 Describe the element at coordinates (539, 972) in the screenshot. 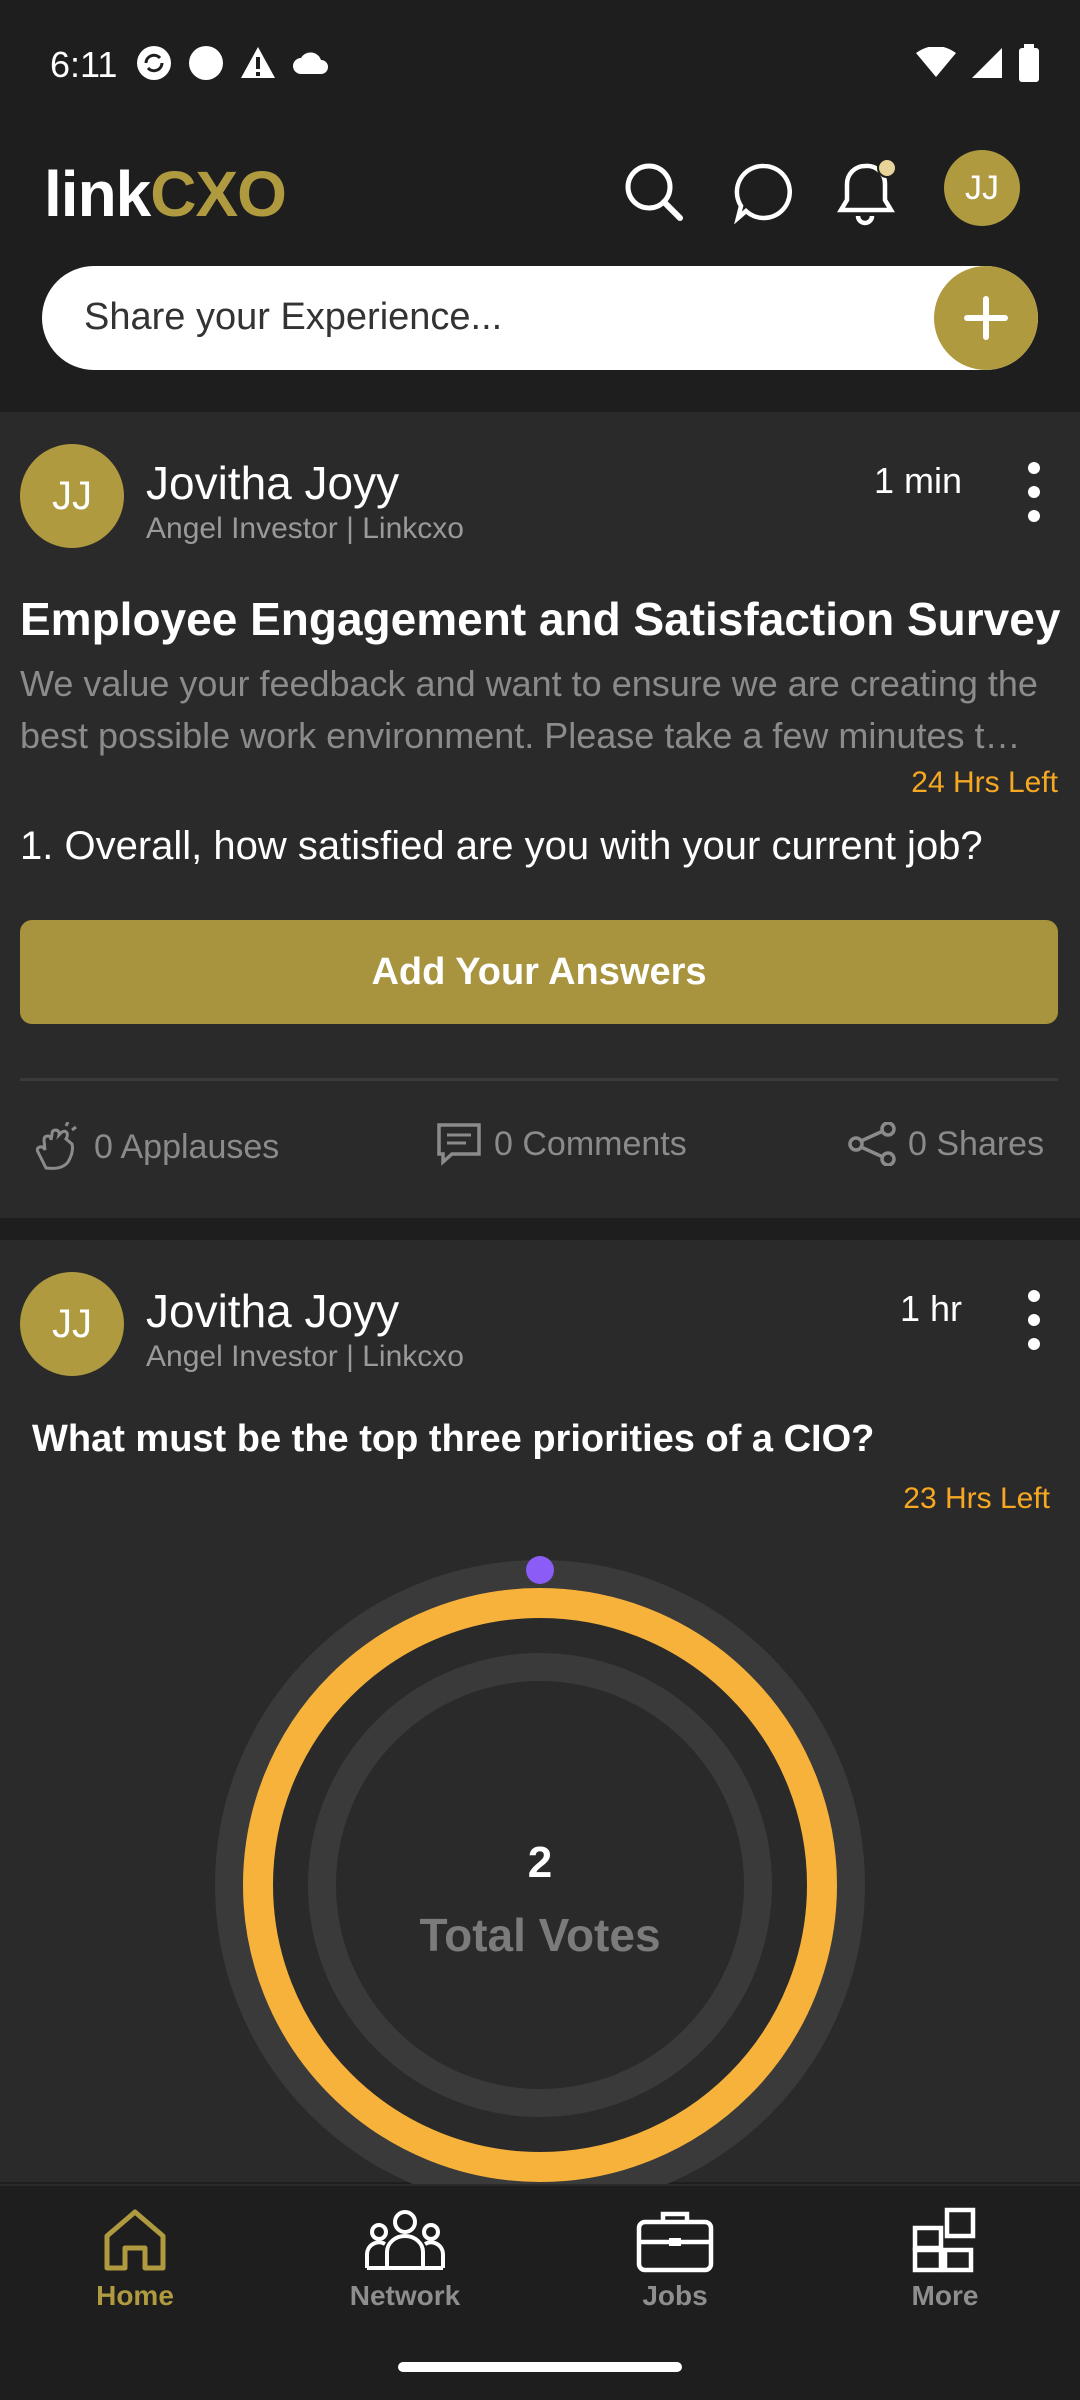

I see `add-answers-button: Add Your Answers` at that location.